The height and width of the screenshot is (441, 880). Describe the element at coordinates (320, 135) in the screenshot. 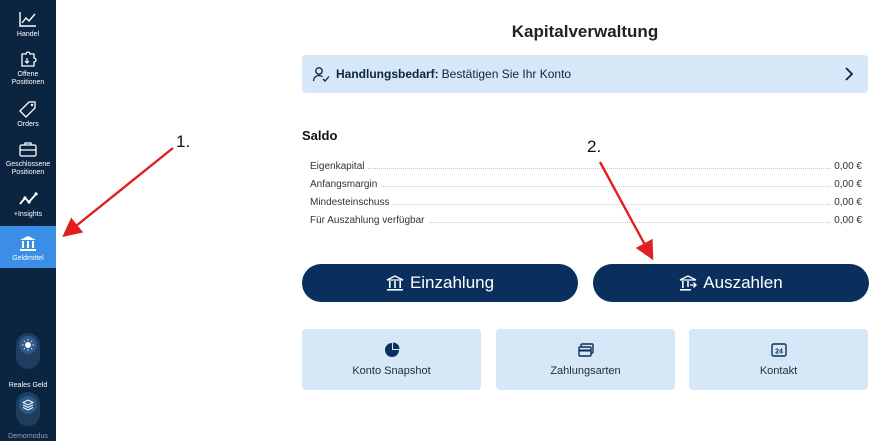

I see `saldo-heading: Saldo` at that location.